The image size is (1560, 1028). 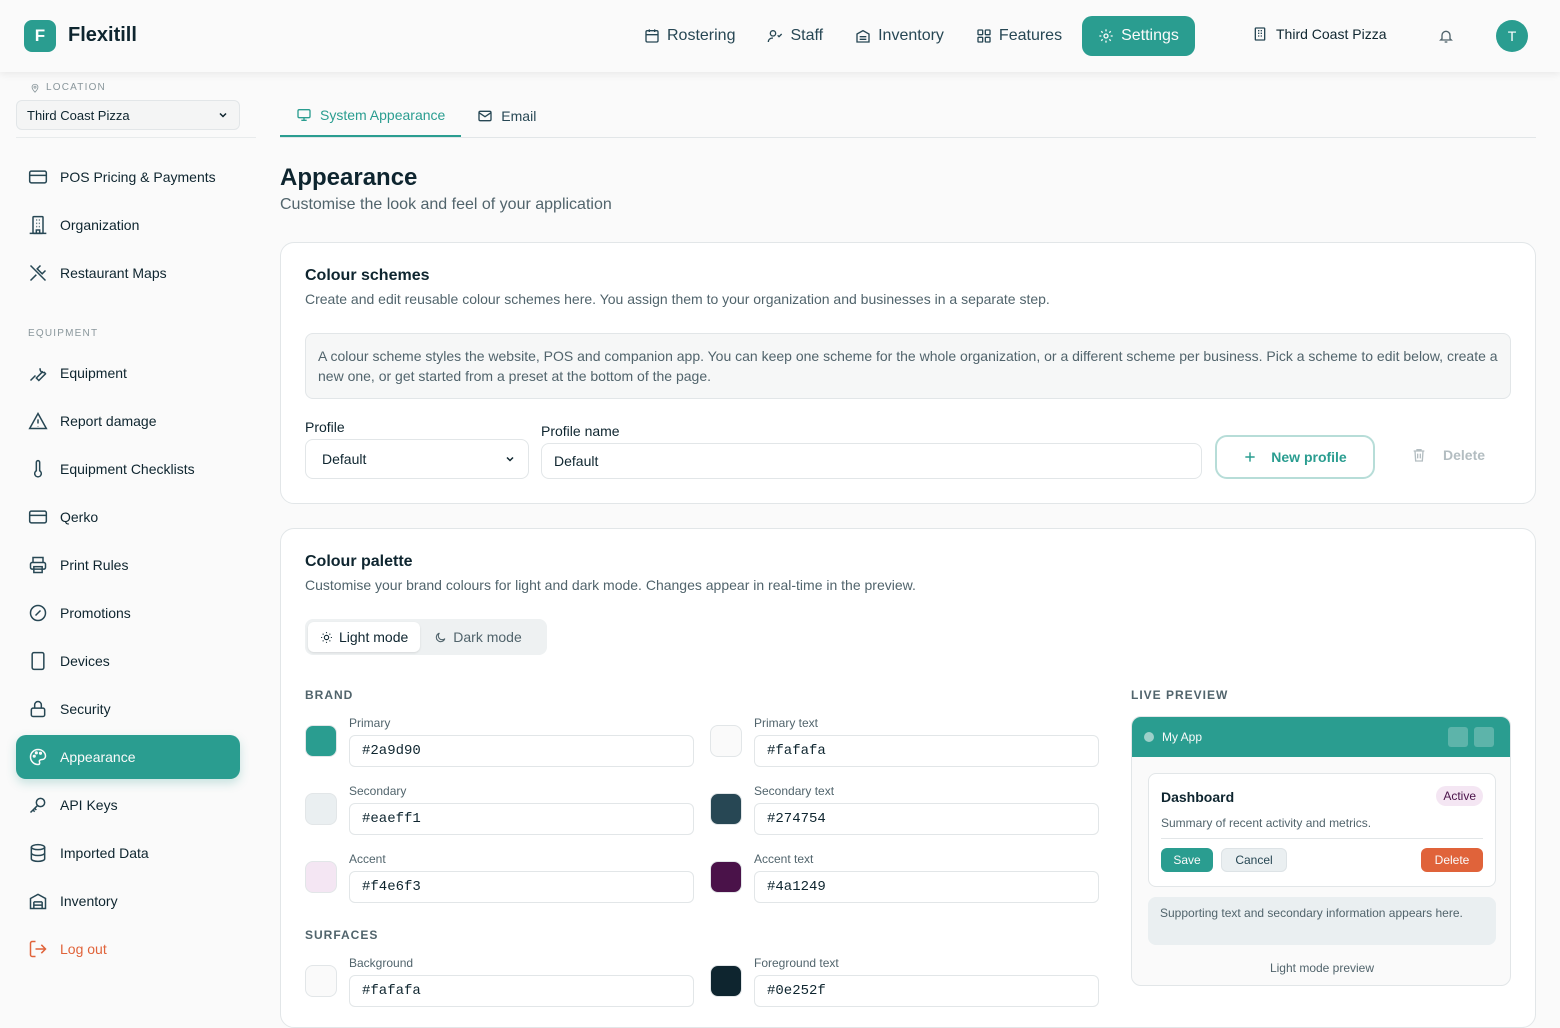 What do you see at coordinates (521, 751) in the screenshot?
I see `primary-input: #2a9d90` at bounding box center [521, 751].